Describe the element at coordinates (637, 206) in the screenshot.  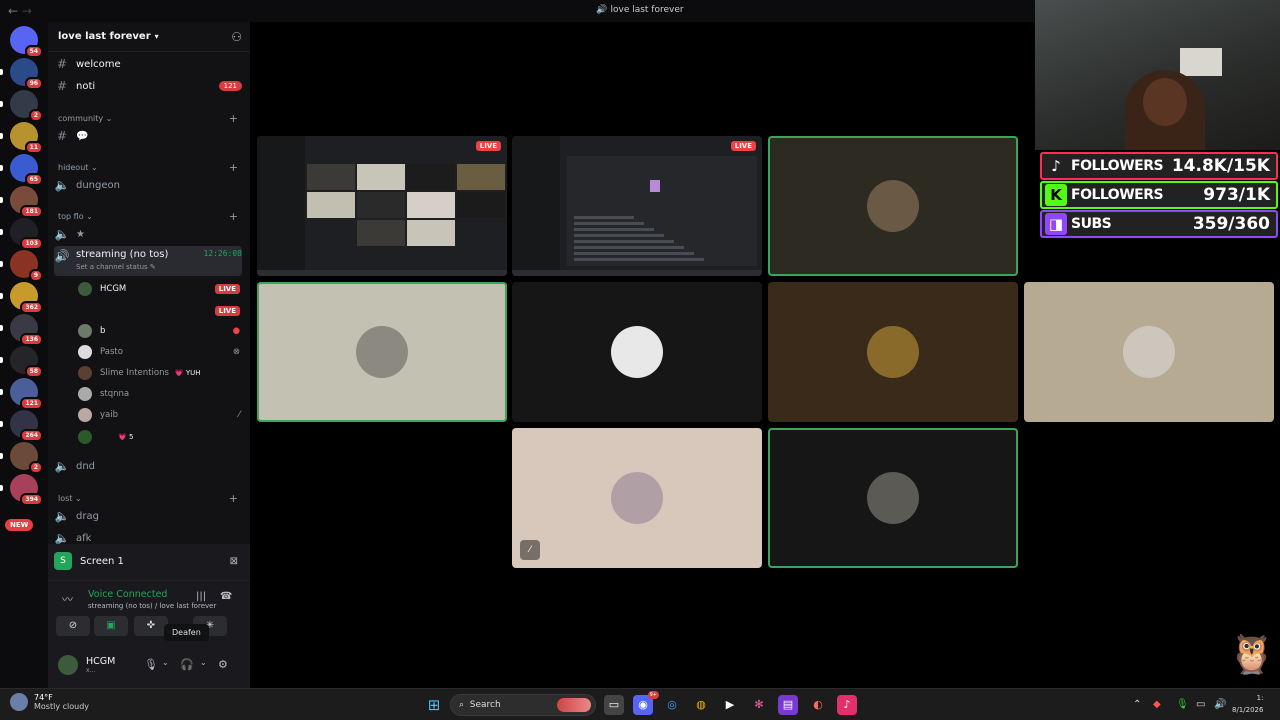
I see `stream-2: LIVE` at that location.